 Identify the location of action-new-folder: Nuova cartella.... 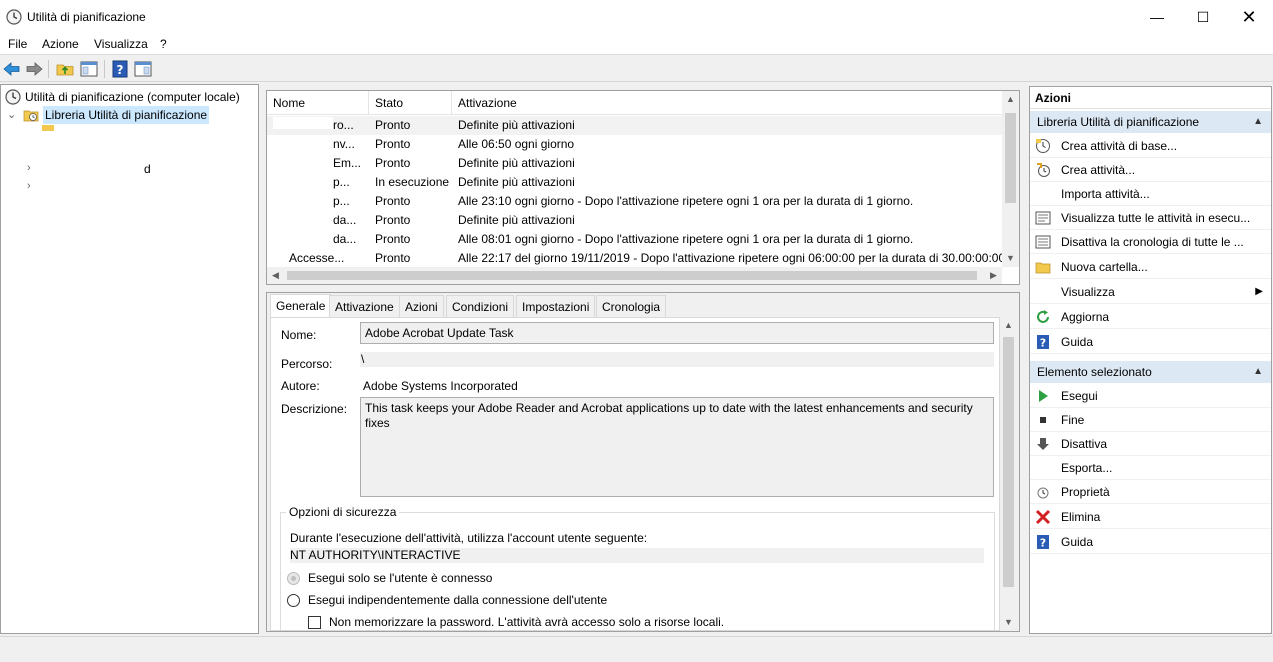
(1150, 267).